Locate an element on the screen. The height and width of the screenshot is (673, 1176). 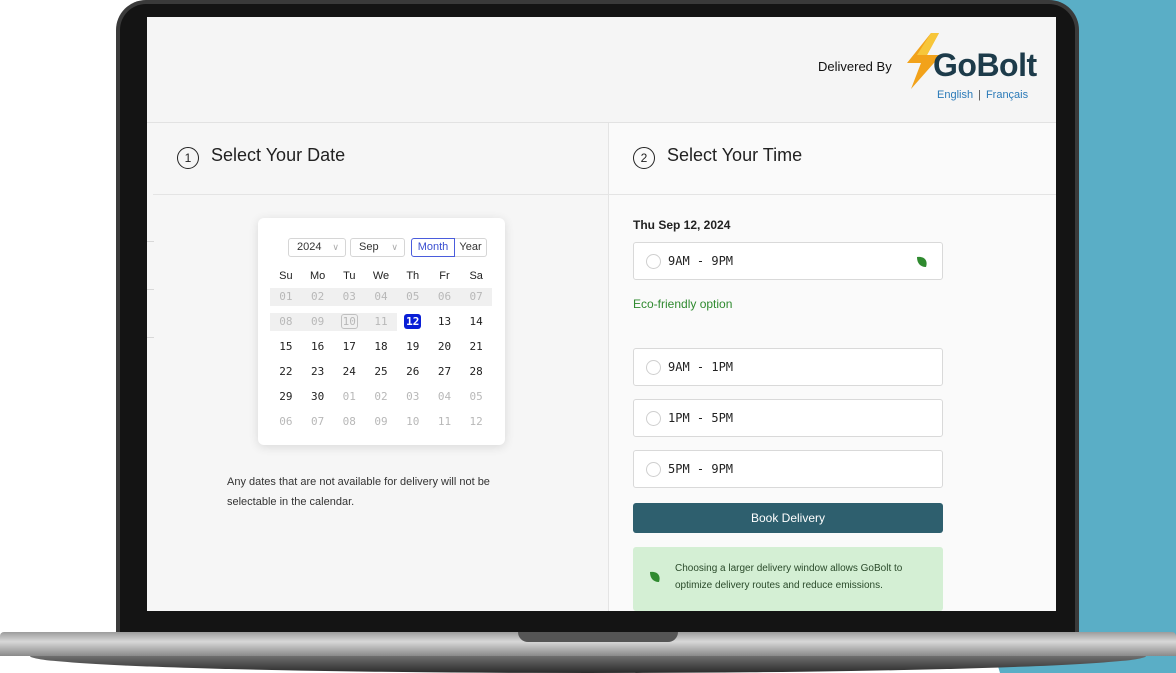
calendar-day-next-month: 08 is located at coordinates (349, 421).